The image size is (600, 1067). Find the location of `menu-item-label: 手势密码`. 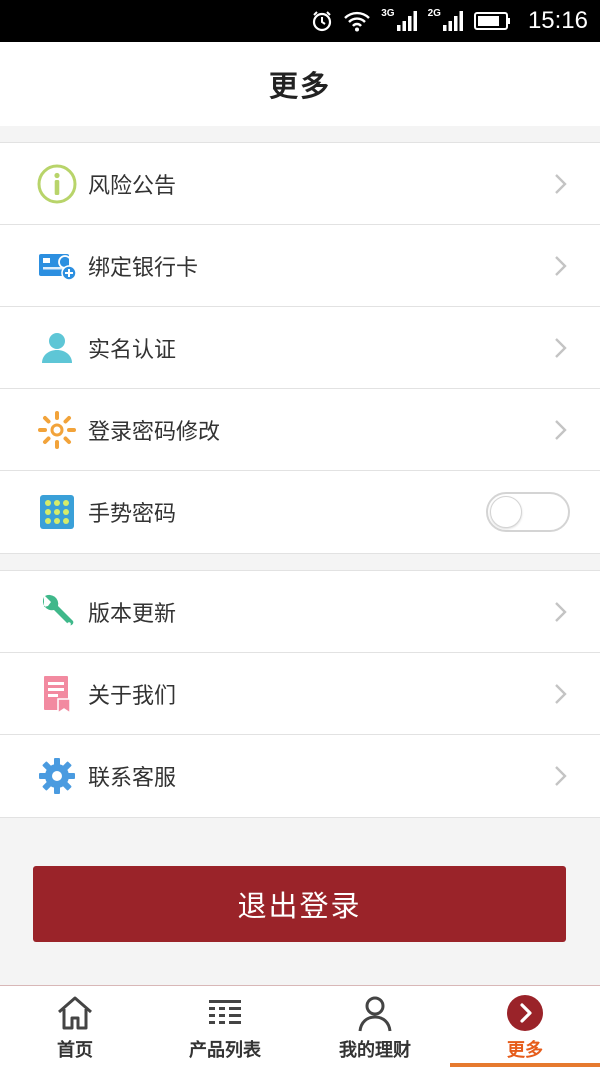

menu-item-label: 手势密码 is located at coordinates (132, 514).